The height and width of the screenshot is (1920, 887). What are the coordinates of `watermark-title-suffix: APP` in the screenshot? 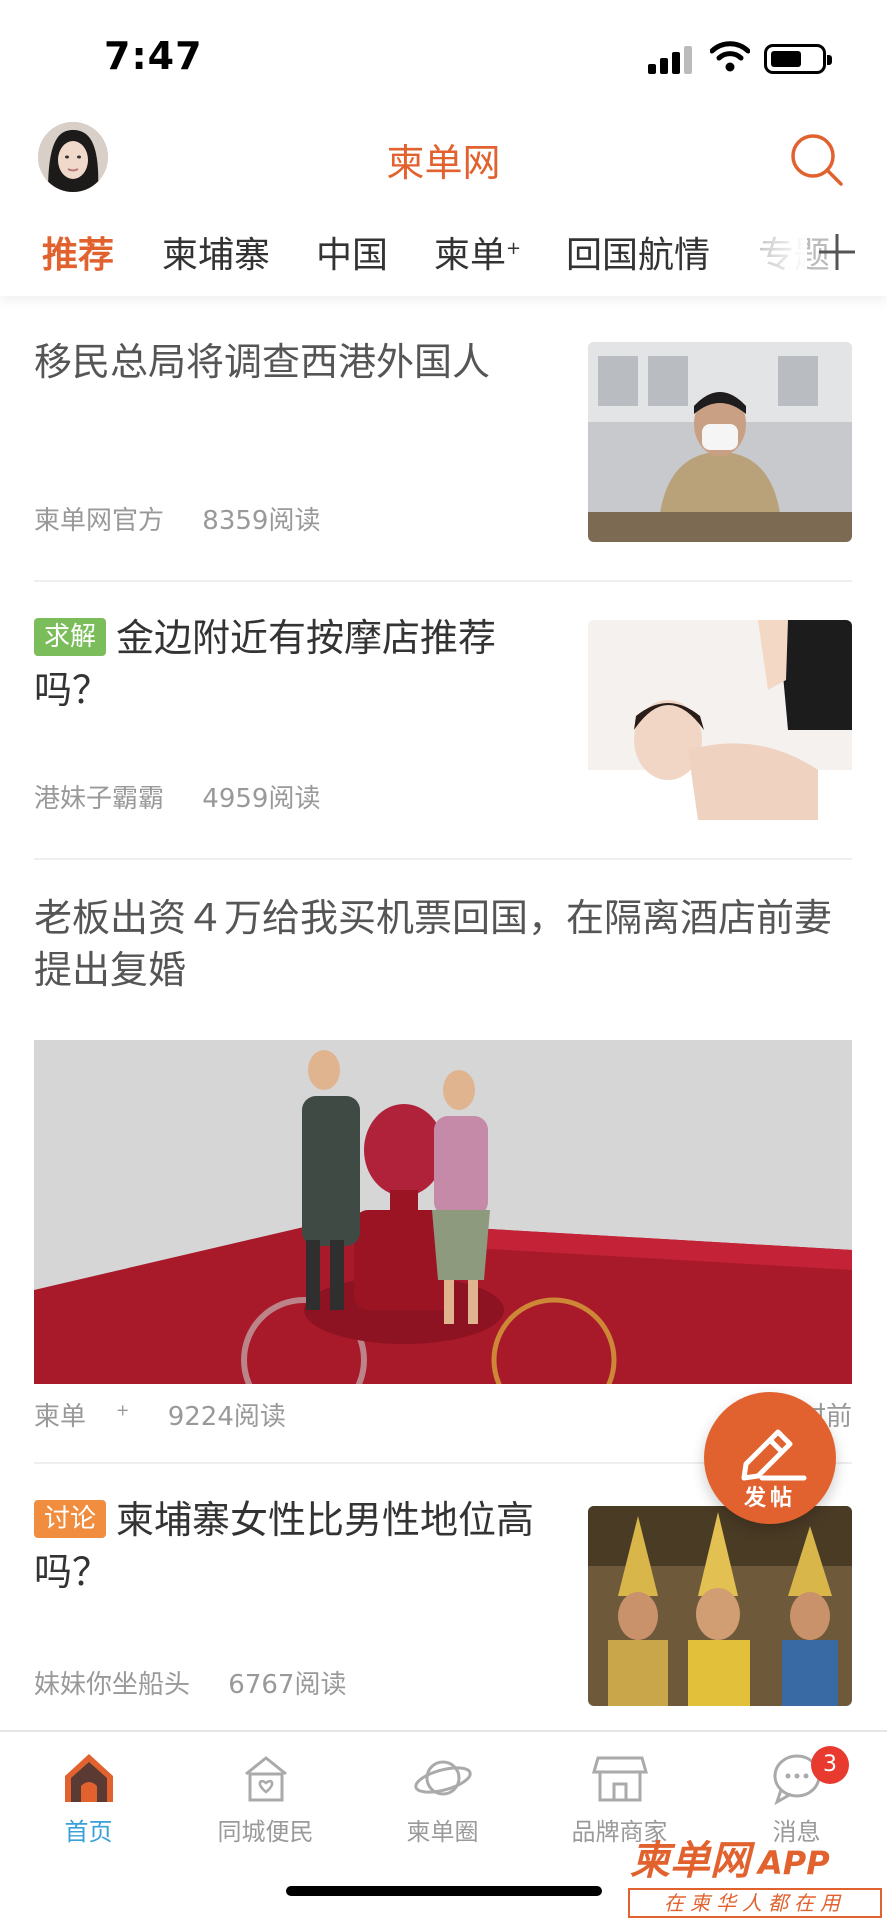 It's located at (794, 1863).